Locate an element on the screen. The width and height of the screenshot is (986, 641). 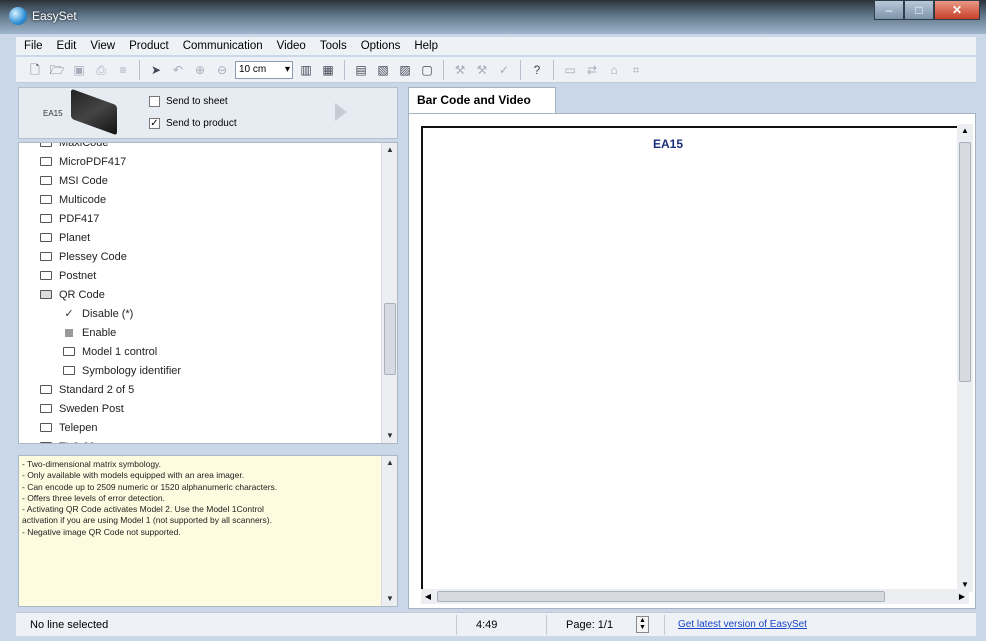
wand-icon: ⚒ is located at coordinates (460, 70).